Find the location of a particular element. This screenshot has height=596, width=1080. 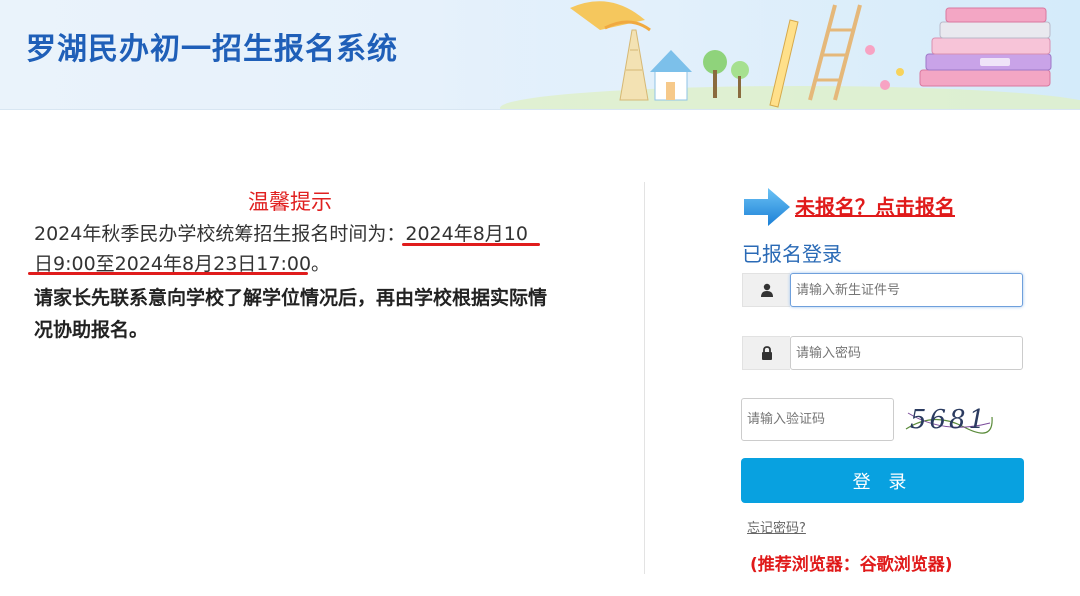

captcha-image: 5681 is located at coordinates (949, 420).